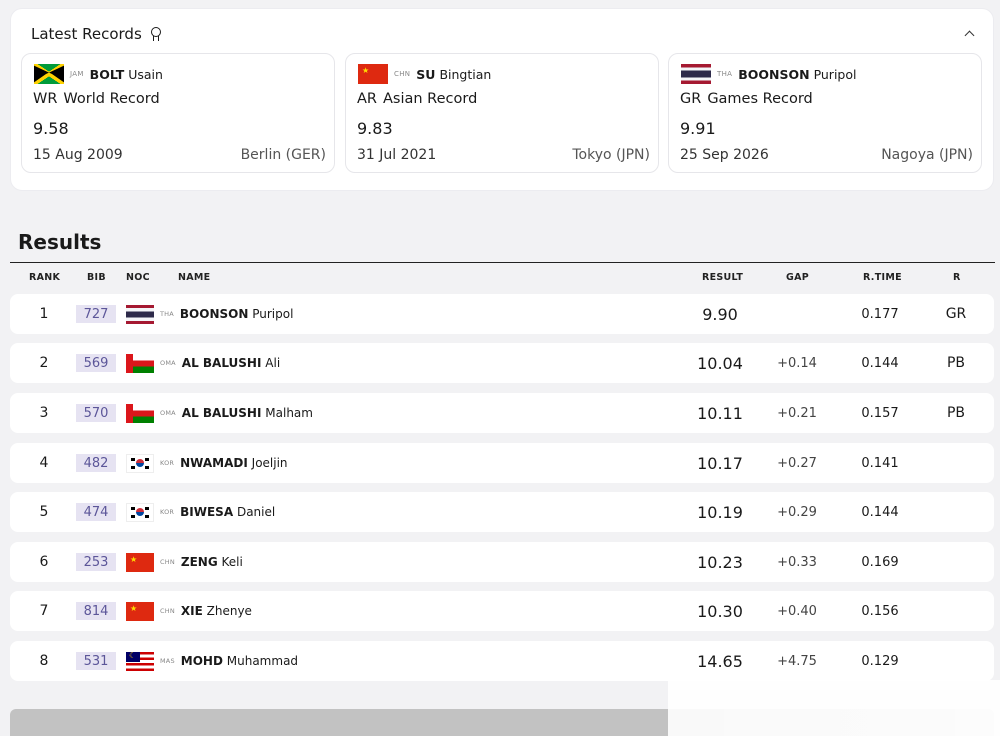  I want to click on bib-badge: 531, so click(96, 661).